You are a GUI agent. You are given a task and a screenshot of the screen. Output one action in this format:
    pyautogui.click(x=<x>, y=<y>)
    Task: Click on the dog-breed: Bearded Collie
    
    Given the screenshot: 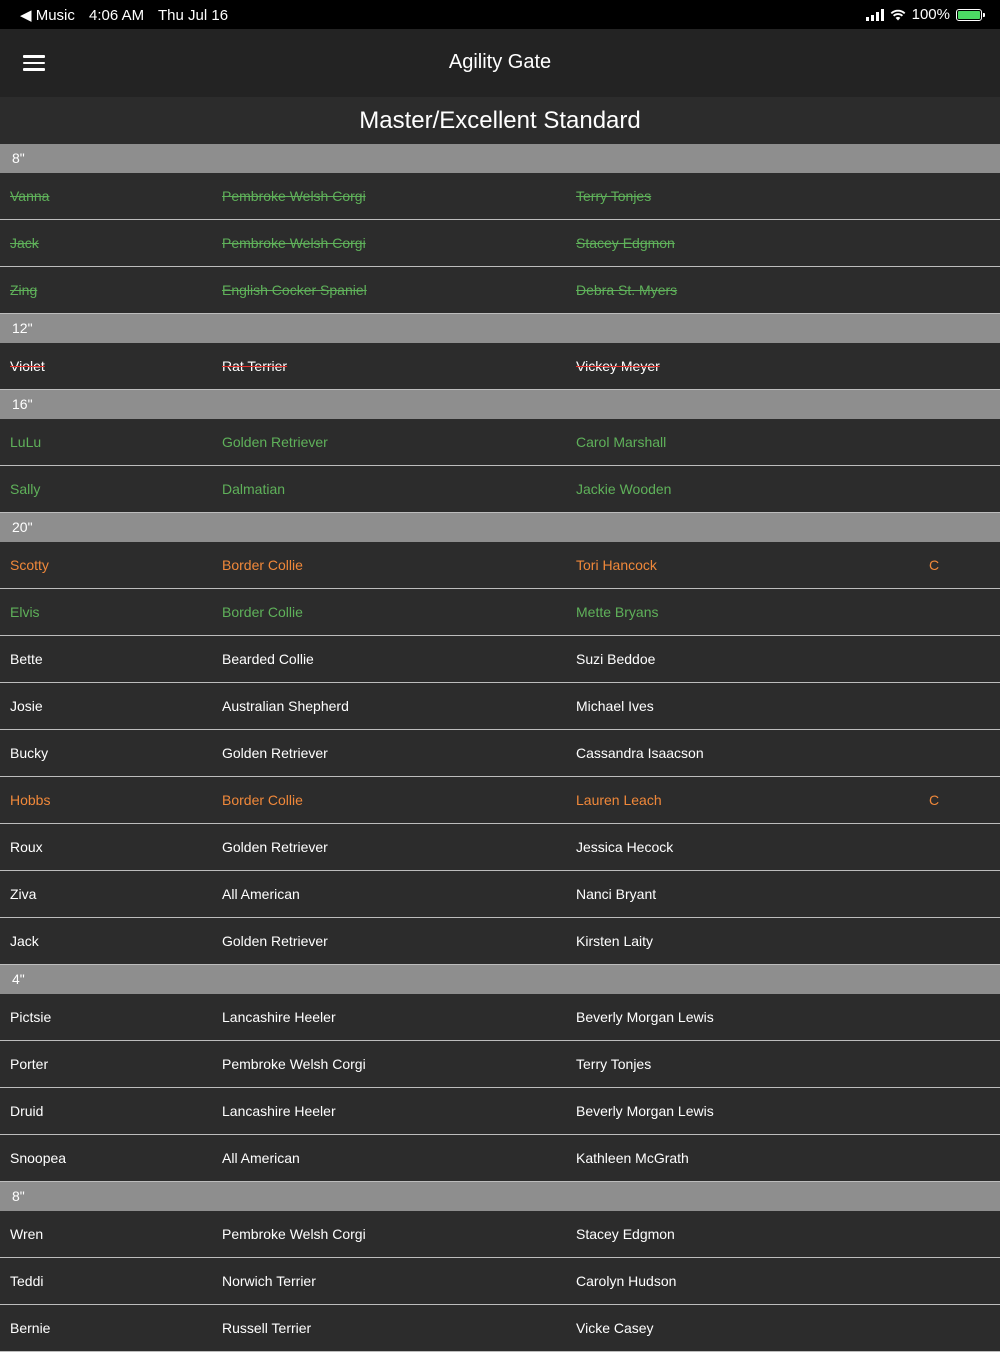 What is the action you would take?
    pyautogui.click(x=268, y=659)
    